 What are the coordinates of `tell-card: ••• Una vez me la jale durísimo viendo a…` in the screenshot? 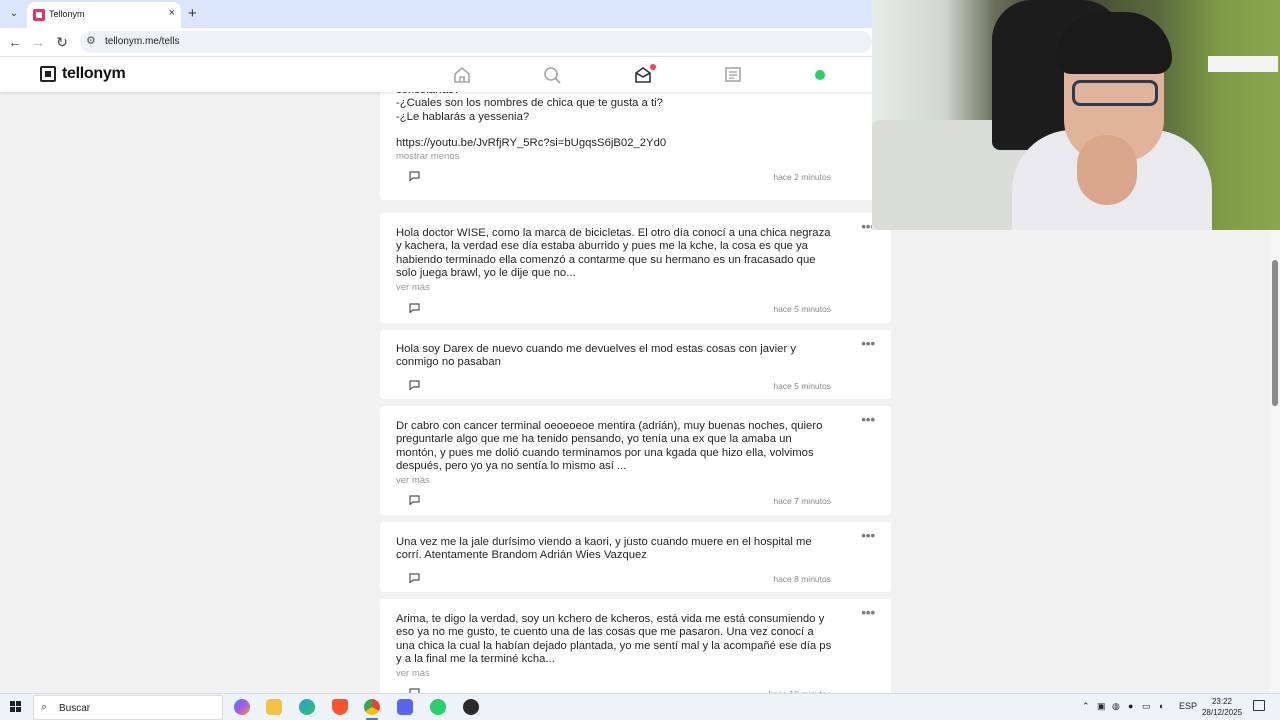 It's located at (635, 557).